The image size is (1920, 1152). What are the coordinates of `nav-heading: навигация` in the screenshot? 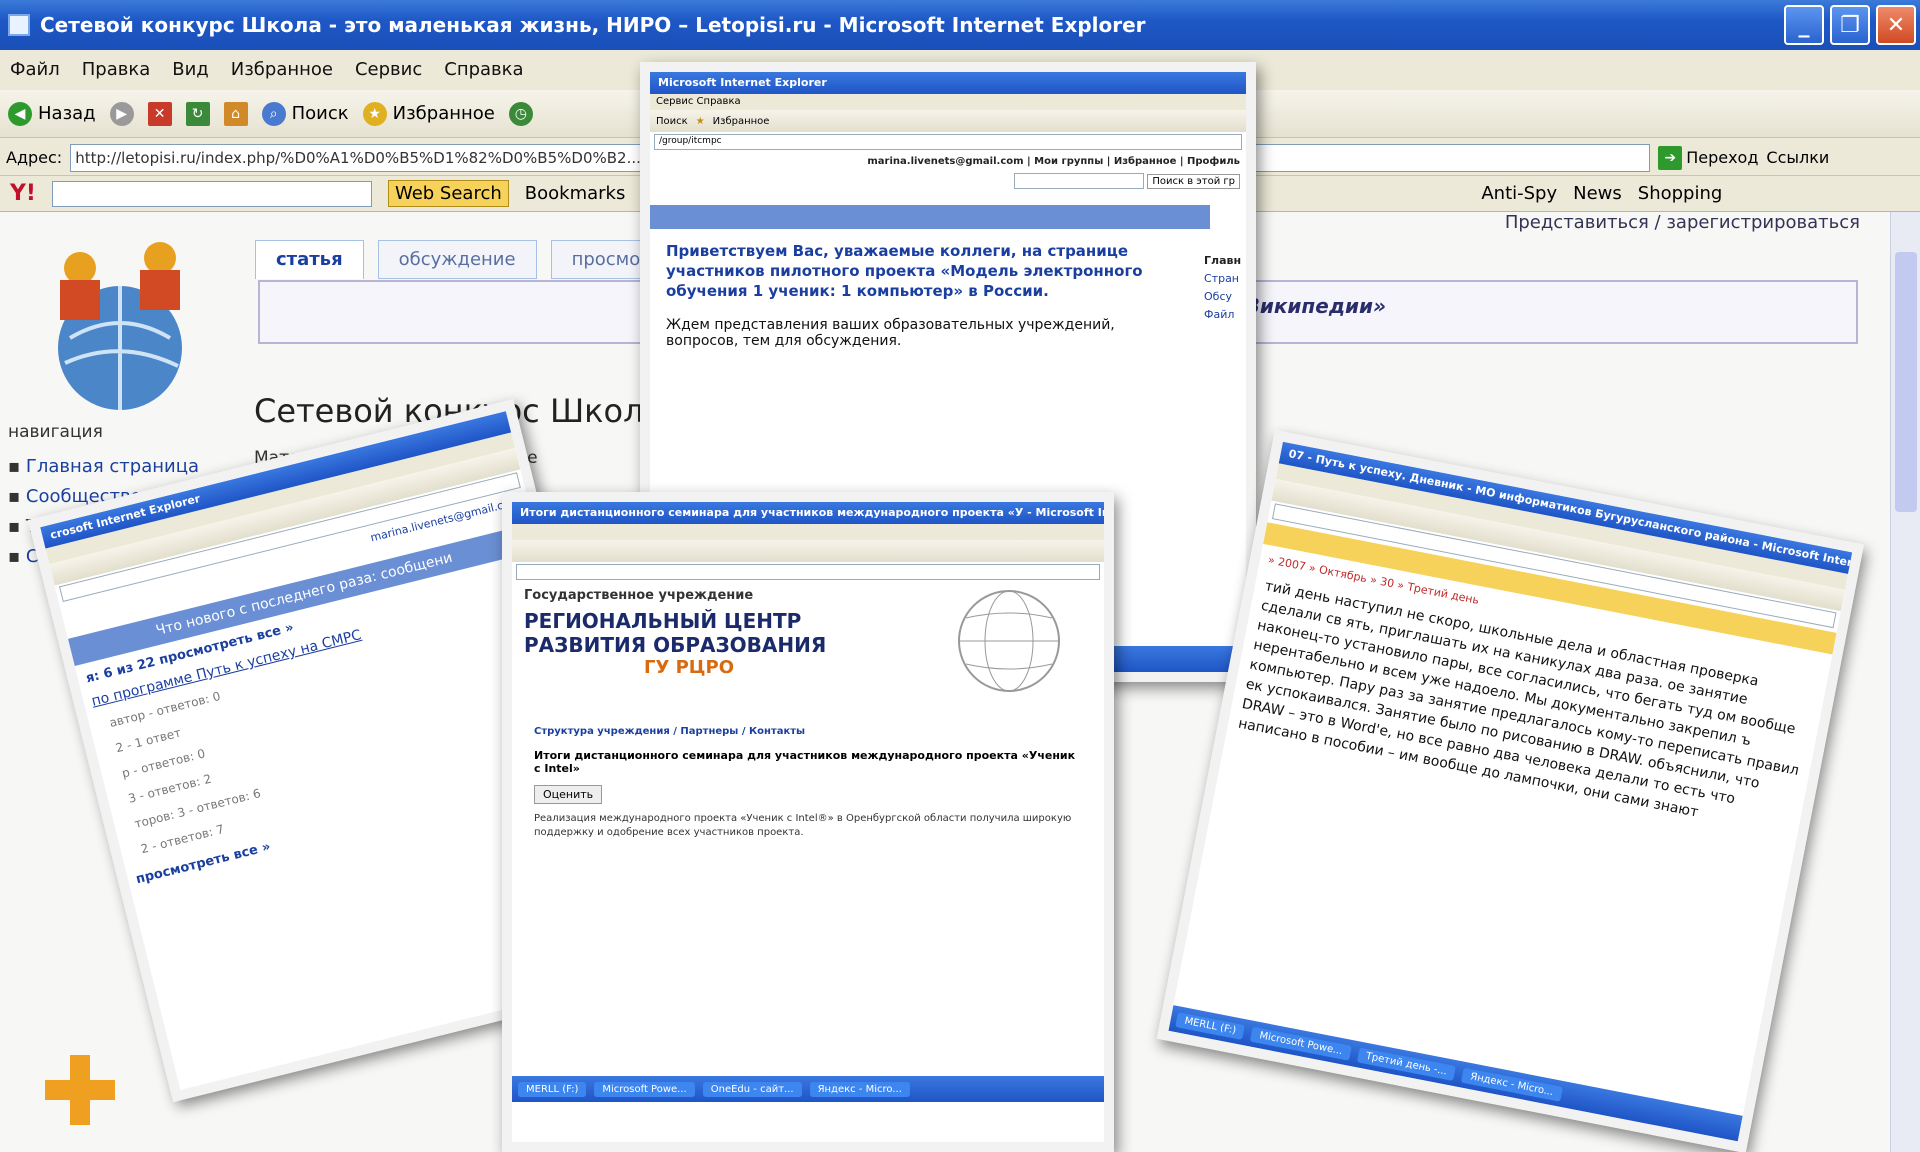 It's located at (55, 432).